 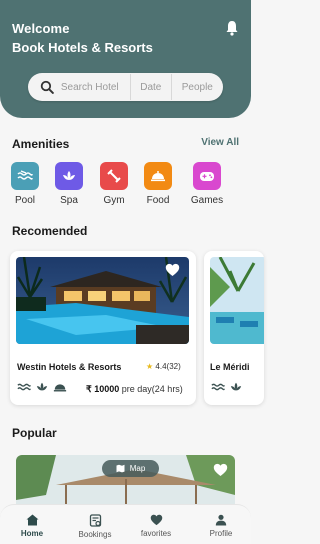 What do you see at coordinates (69, 367) in the screenshot?
I see `hotel-name: Westin Hotels & Resorts` at bounding box center [69, 367].